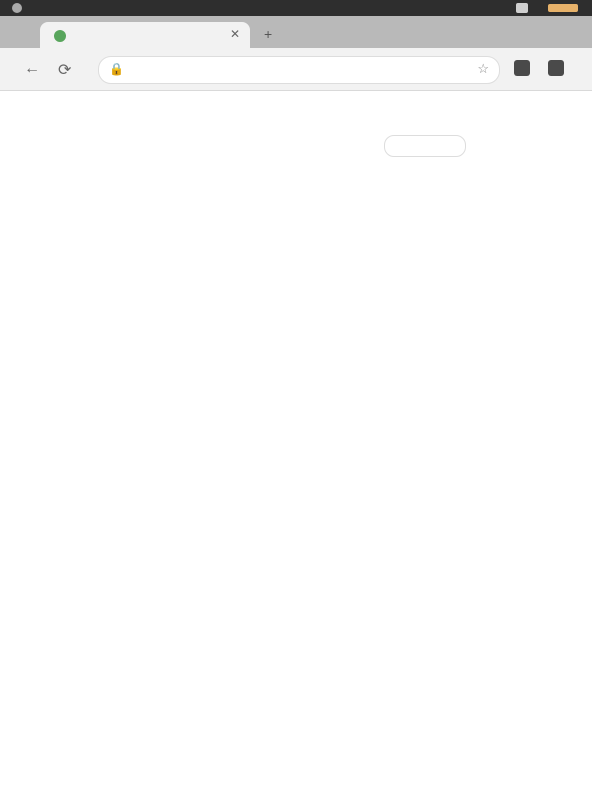 The width and height of the screenshot is (592, 800). I want to click on info-box, so click(296, 156).